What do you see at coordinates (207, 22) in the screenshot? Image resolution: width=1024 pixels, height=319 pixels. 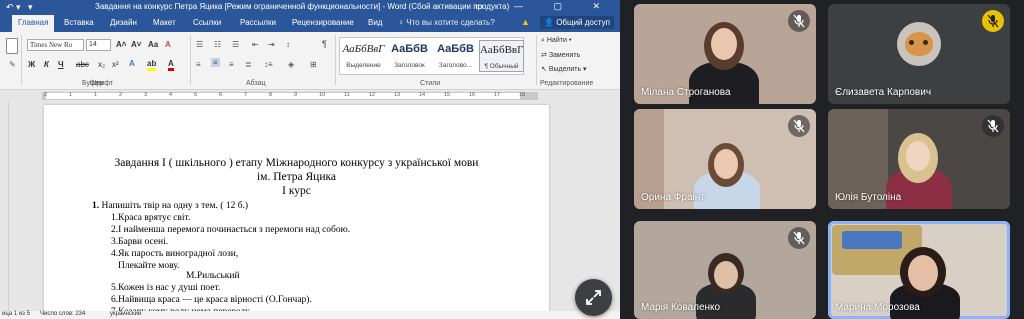 I see `tab-references: Ссылки` at bounding box center [207, 22].